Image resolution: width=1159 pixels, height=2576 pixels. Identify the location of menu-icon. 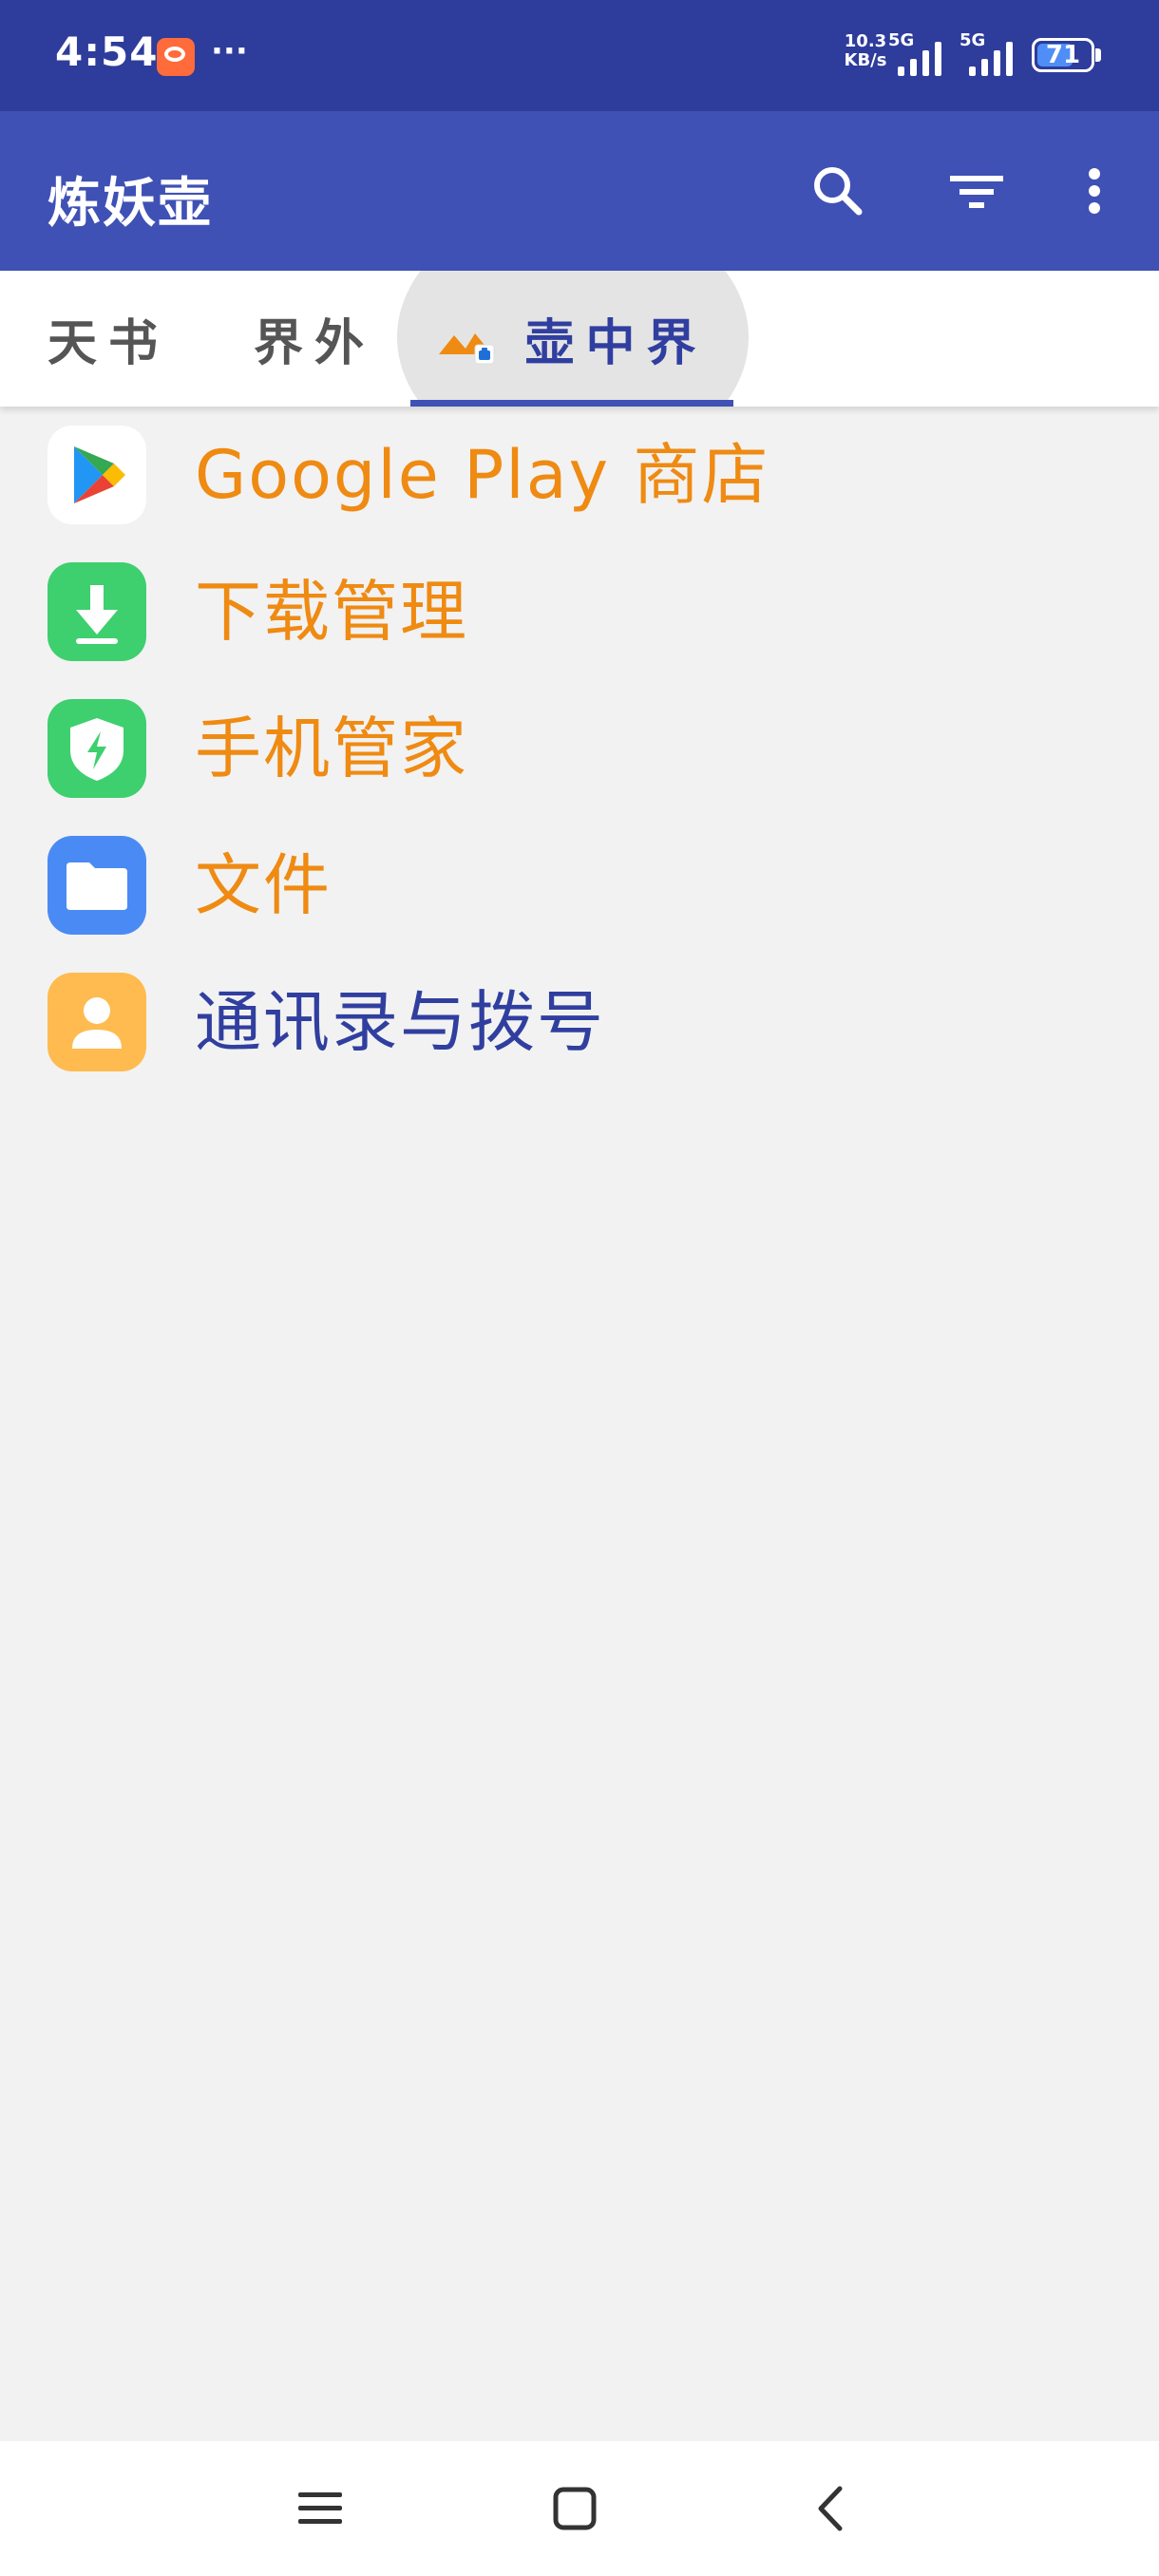
(320, 2508).